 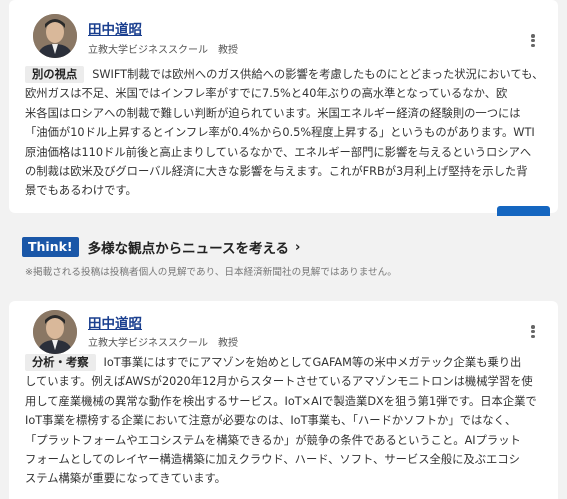 I want to click on comment-line: 景でもあるわけです。, so click(x=81, y=191).